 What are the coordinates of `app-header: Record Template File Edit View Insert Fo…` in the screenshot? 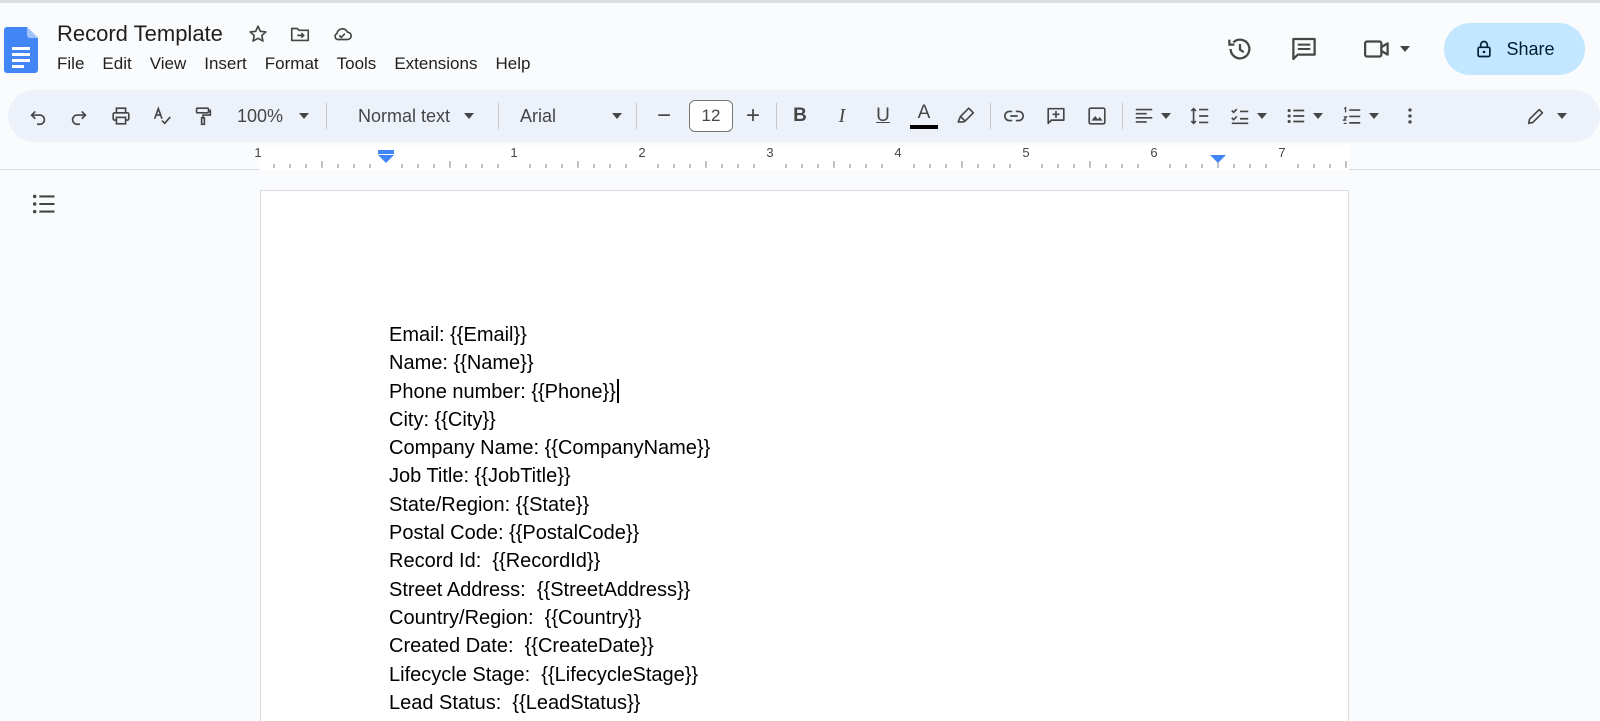 It's located at (800, 45).